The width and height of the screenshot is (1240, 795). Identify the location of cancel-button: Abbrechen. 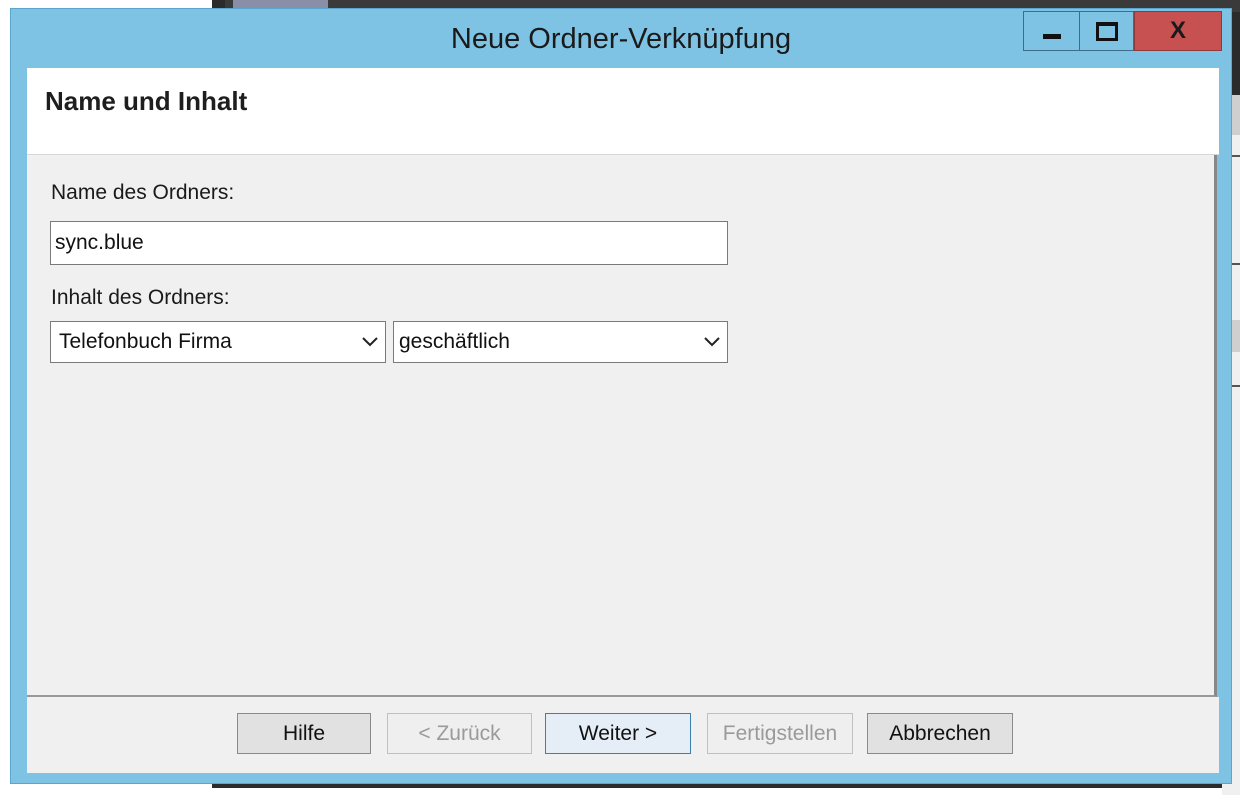
(940, 733).